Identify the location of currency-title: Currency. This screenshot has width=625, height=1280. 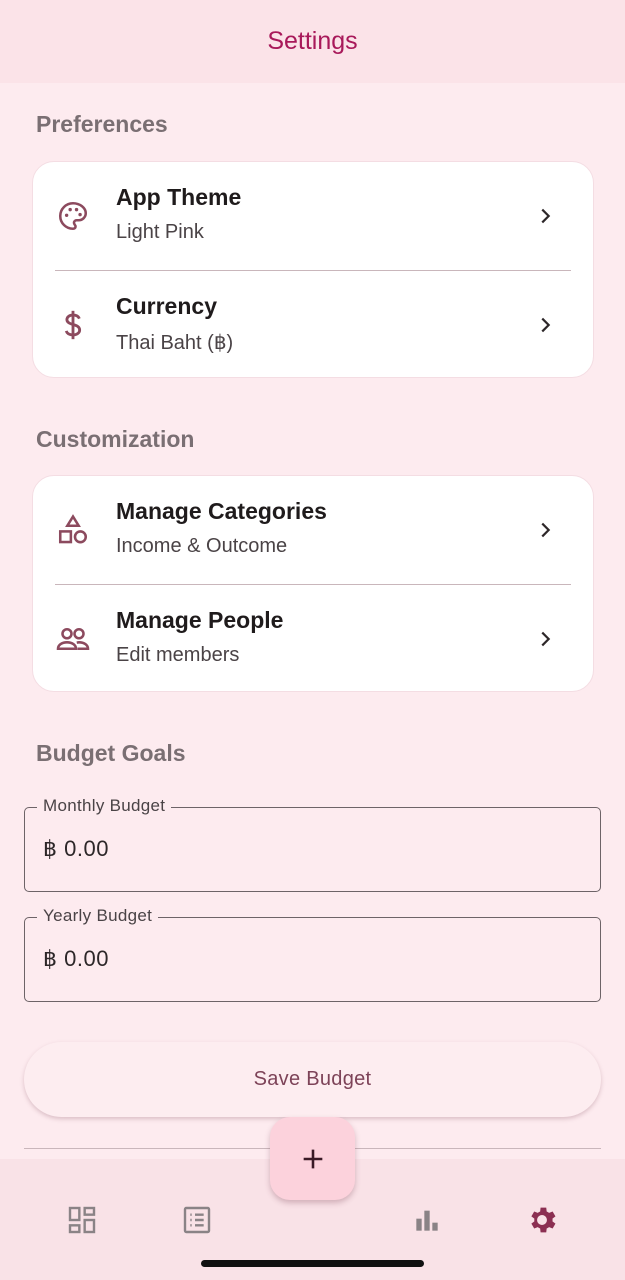
(166, 306).